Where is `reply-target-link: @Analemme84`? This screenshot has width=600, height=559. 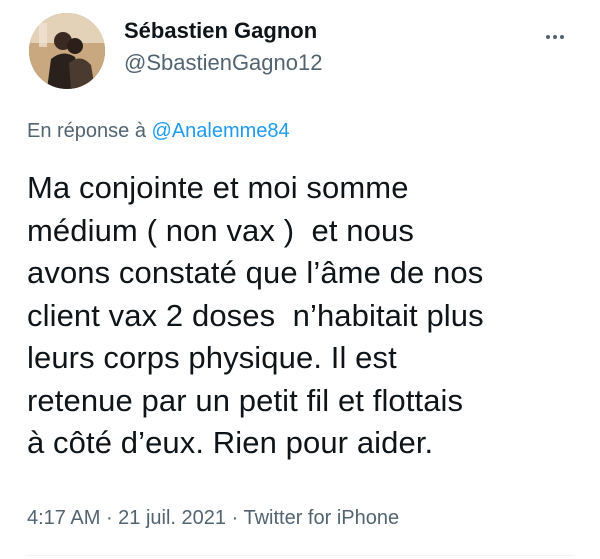 reply-target-link: @Analemme84 is located at coordinates (221, 131).